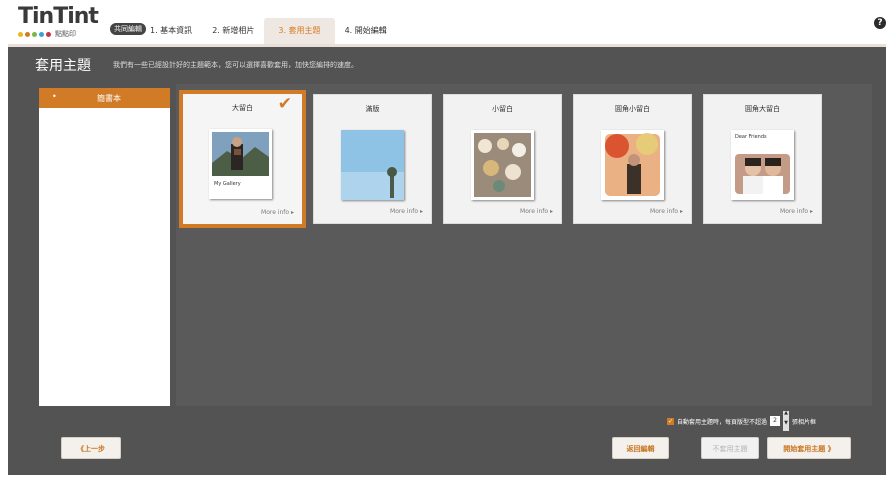 This screenshot has width=893, height=492. I want to click on photo-sky-icon, so click(372, 165).